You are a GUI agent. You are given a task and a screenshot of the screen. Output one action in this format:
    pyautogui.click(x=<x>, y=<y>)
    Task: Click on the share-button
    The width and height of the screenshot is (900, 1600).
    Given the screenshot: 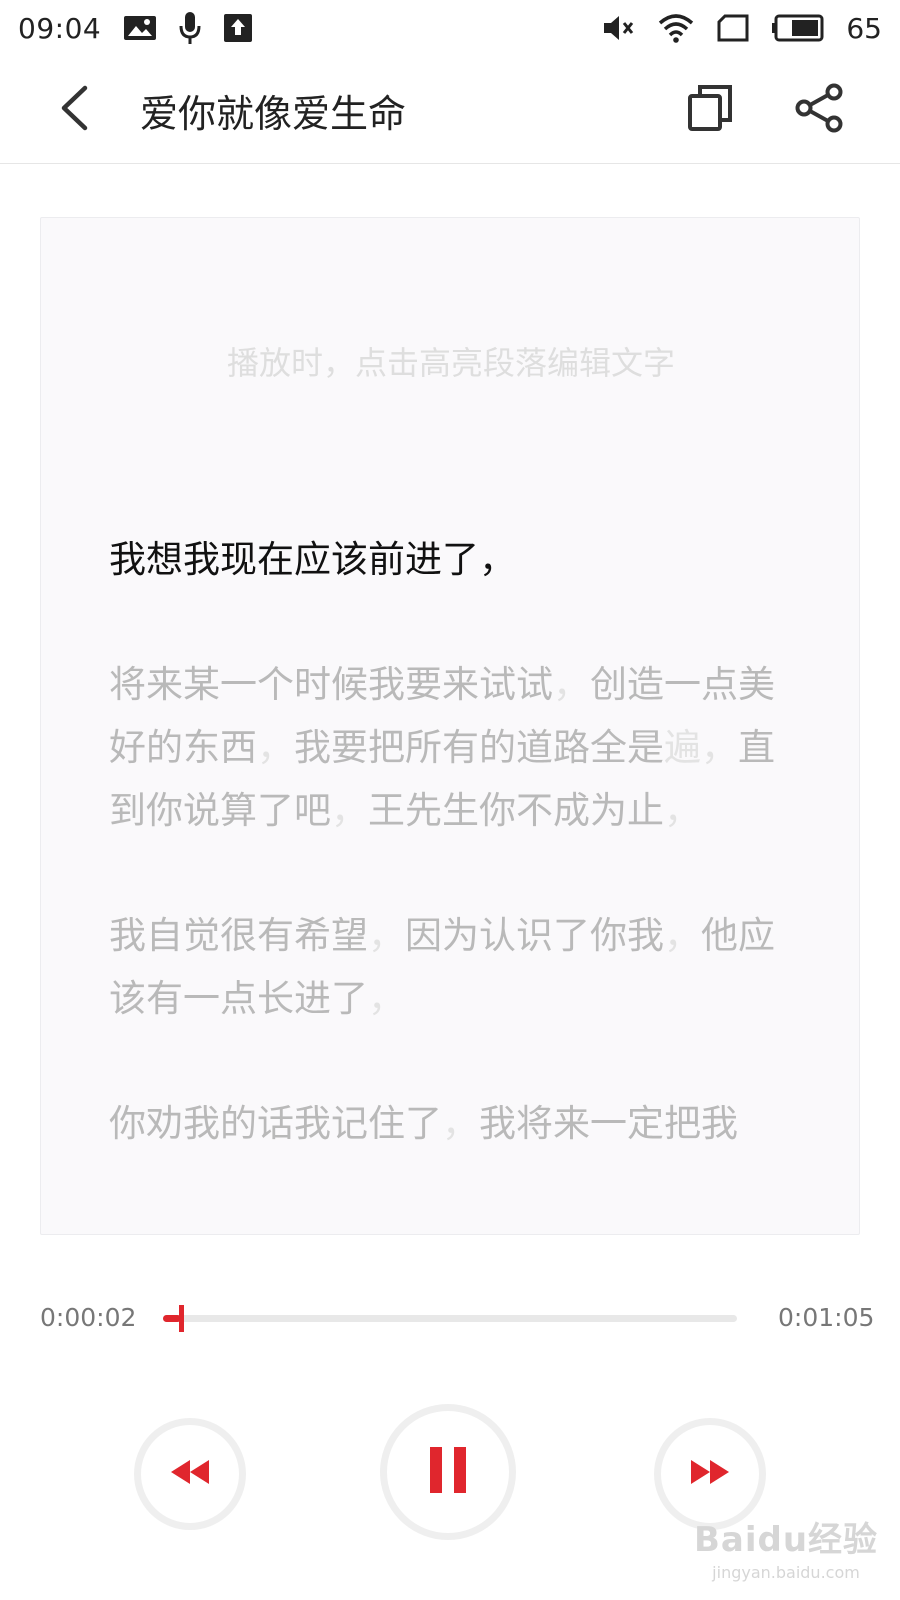 What is the action you would take?
    pyautogui.click(x=820, y=110)
    